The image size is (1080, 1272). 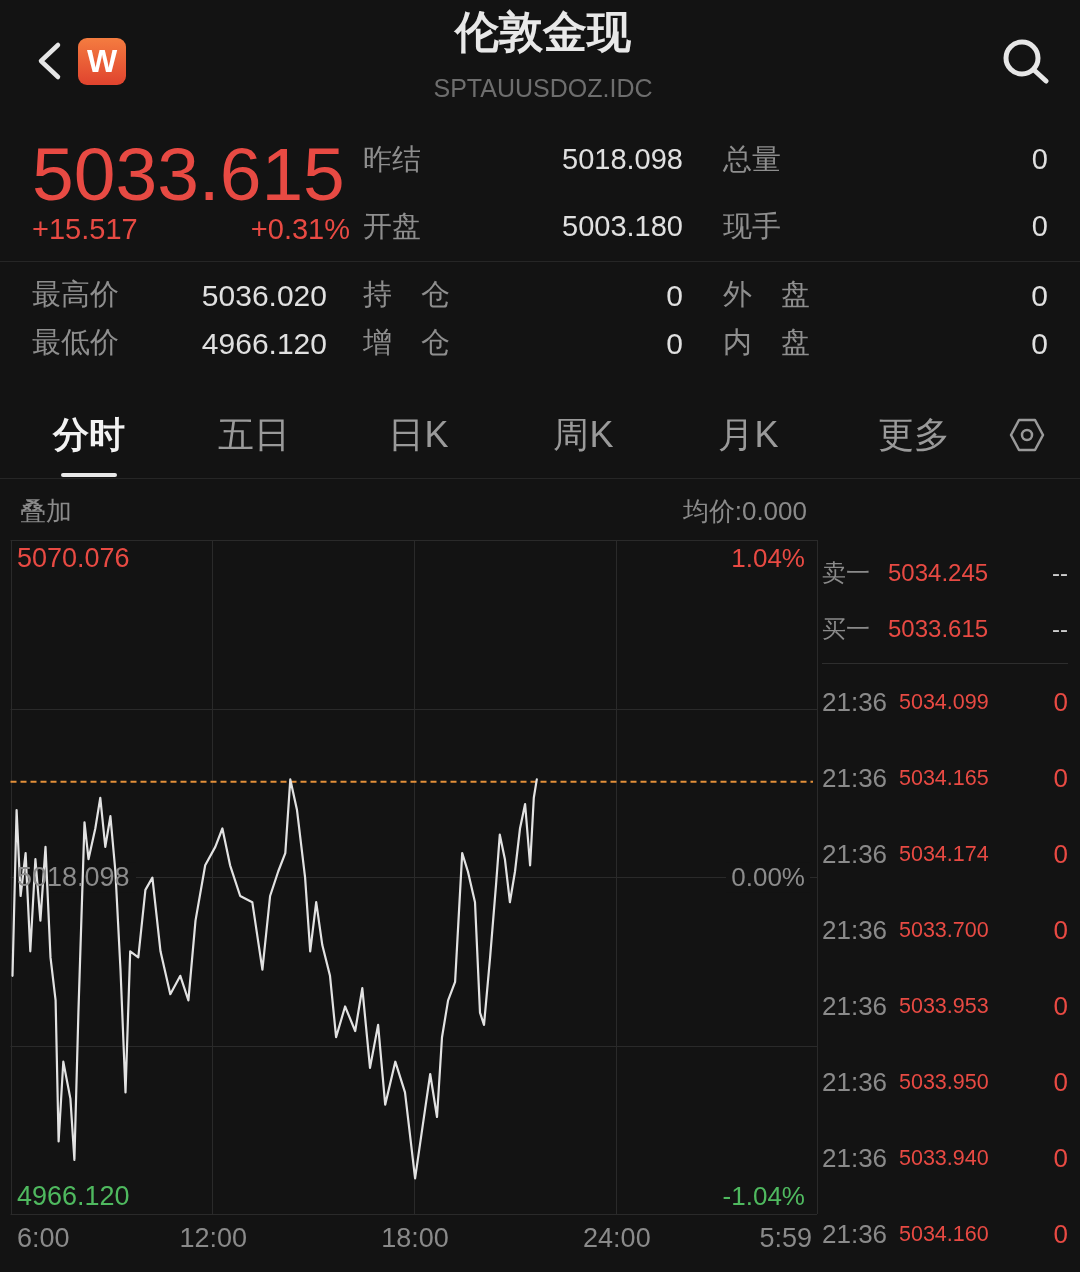 I want to click on search-icon, so click(x=1026, y=61).